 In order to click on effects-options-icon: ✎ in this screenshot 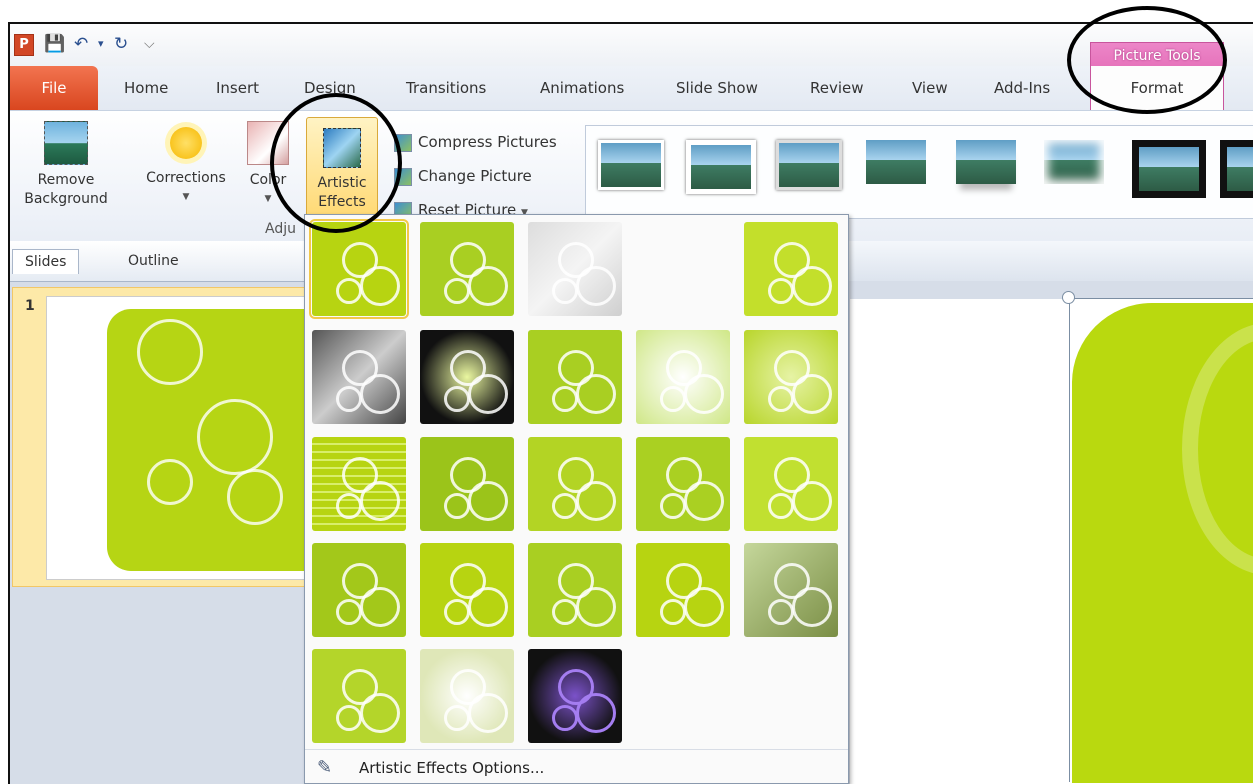, I will do `click(325, 767)`.